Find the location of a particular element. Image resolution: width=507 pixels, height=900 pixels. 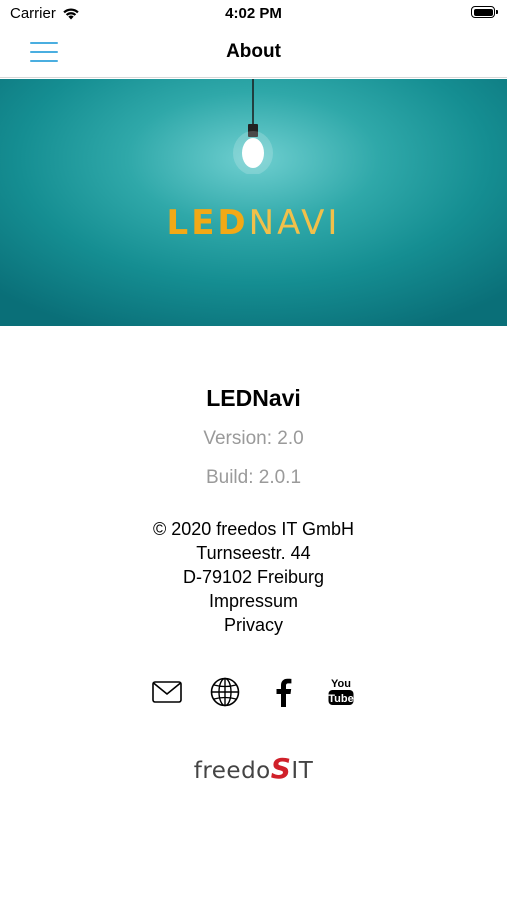

mail-icon is located at coordinates (167, 692).